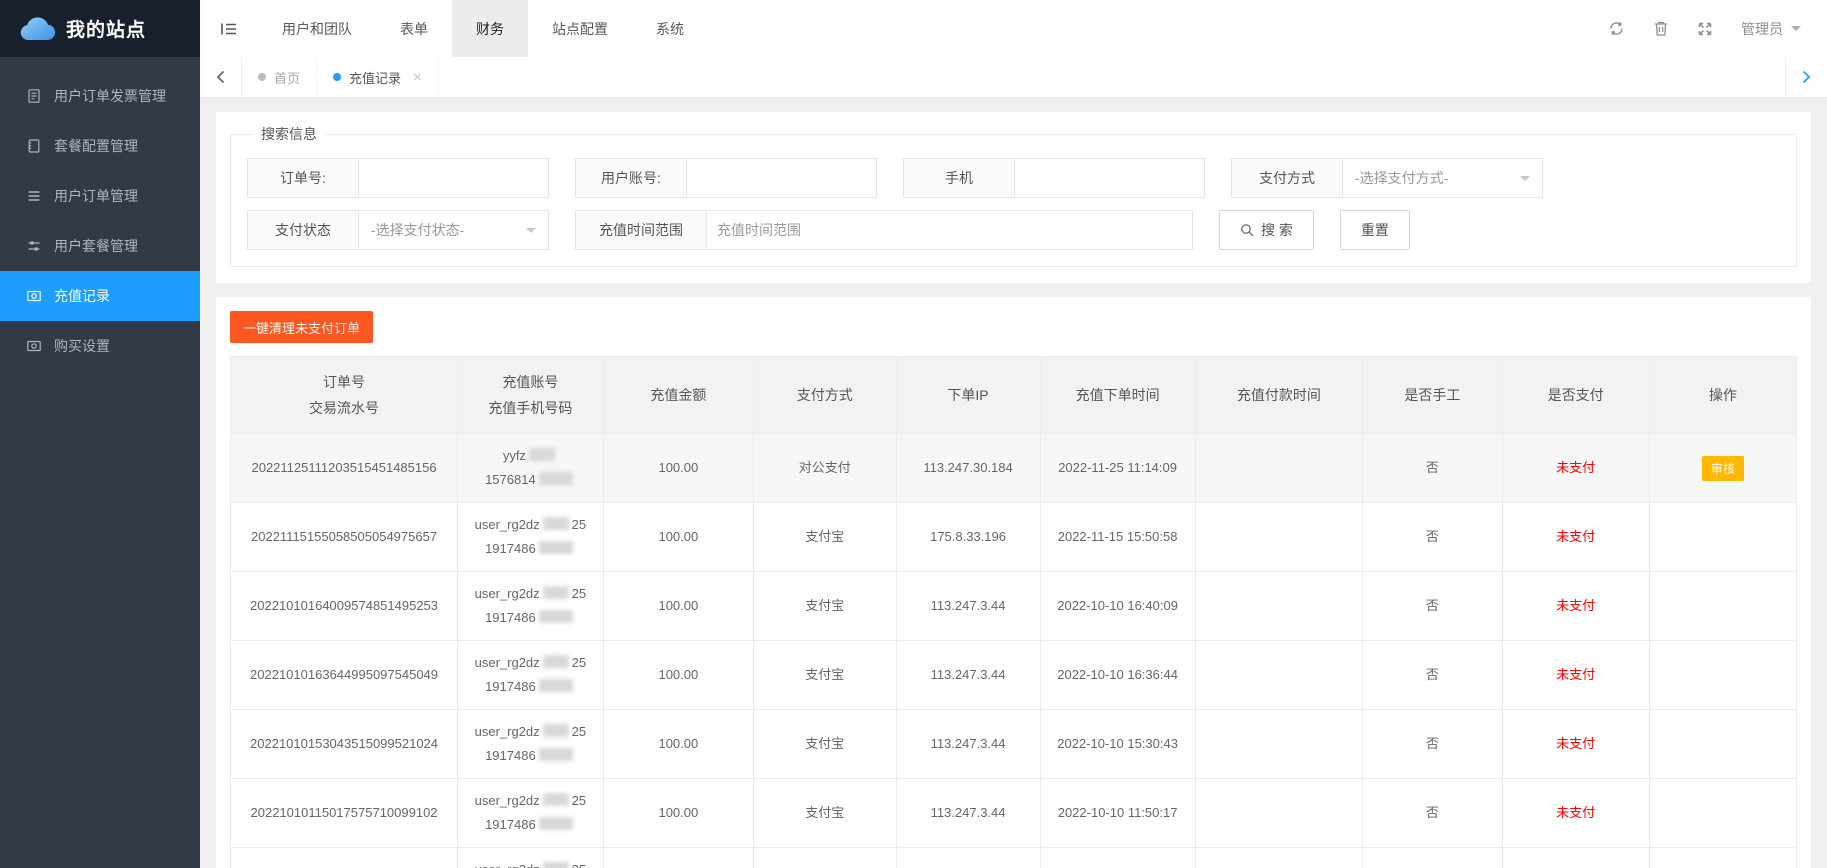 The height and width of the screenshot is (868, 1827). I want to click on sidebar-item-label: 套餐配置管理, so click(96, 146).